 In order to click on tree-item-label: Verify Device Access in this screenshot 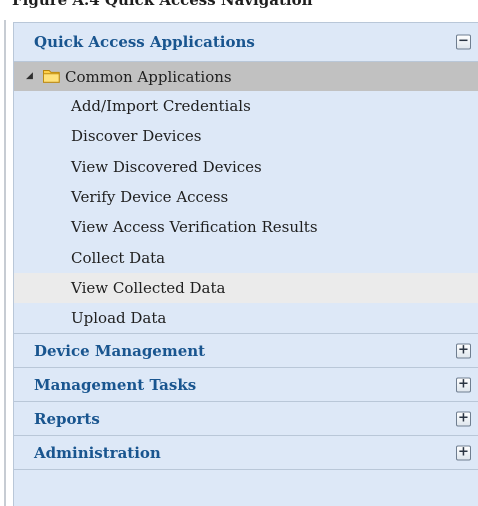, I will do `click(150, 197)`.